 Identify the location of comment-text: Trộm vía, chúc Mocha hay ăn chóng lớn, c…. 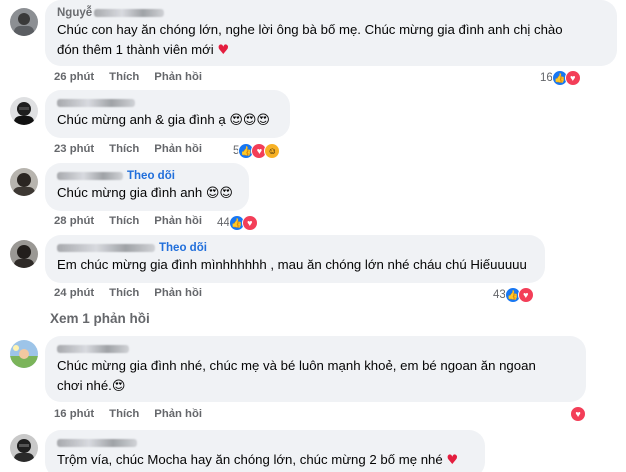
(258, 460).